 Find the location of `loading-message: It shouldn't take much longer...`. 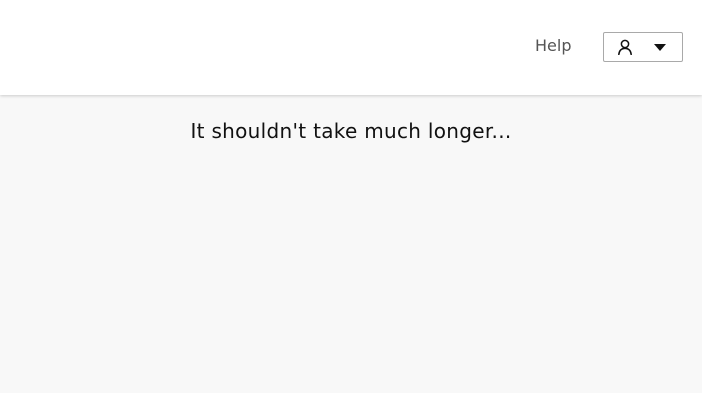

loading-message: It shouldn't take much longer... is located at coordinates (351, 131).